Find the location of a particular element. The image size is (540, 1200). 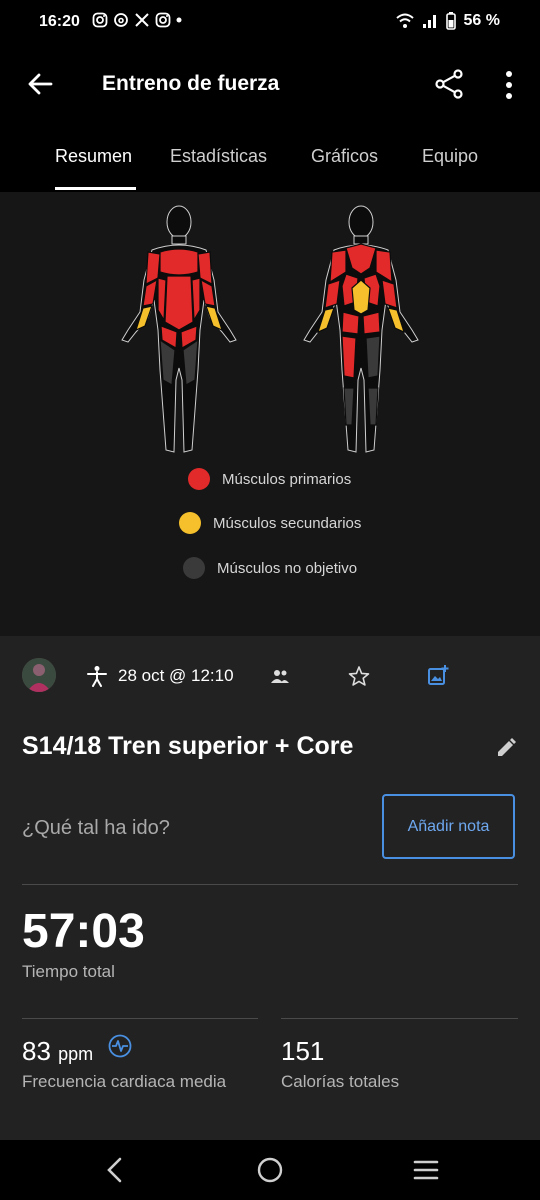

signal-icon is located at coordinates (429, 21).